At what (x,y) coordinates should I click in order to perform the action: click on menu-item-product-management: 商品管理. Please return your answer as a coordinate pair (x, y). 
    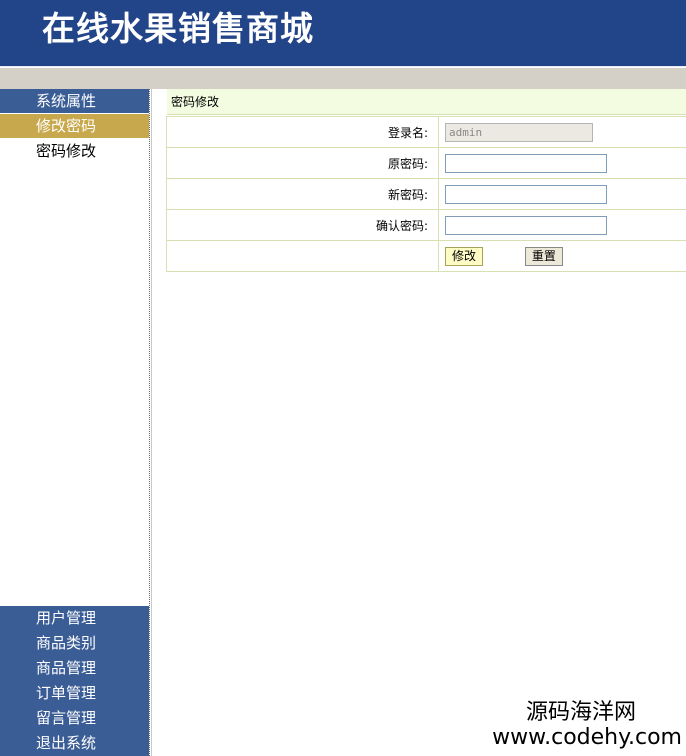
    Looking at the image, I should click on (74, 668).